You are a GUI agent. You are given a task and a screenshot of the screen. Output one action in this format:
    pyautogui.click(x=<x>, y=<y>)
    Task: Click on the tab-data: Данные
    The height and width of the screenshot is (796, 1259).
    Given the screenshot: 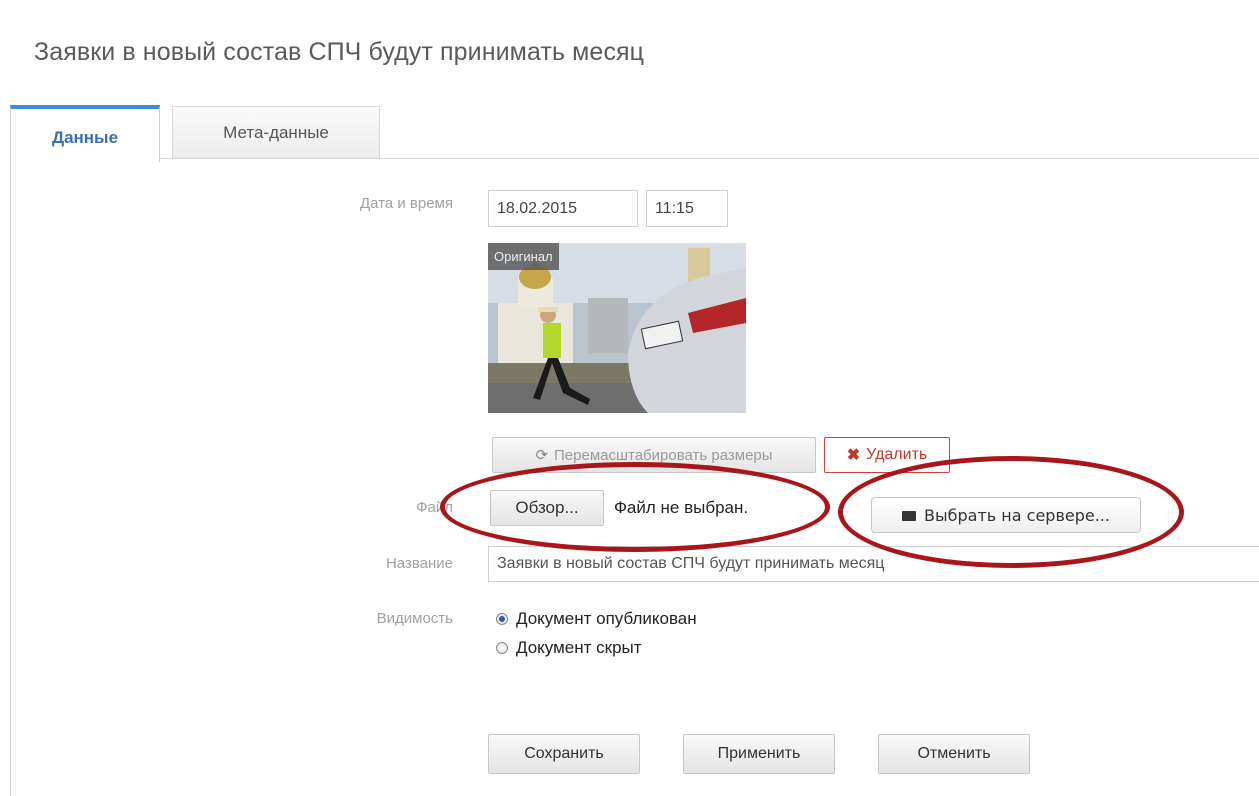 What is the action you would take?
    pyautogui.click(x=85, y=133)
    